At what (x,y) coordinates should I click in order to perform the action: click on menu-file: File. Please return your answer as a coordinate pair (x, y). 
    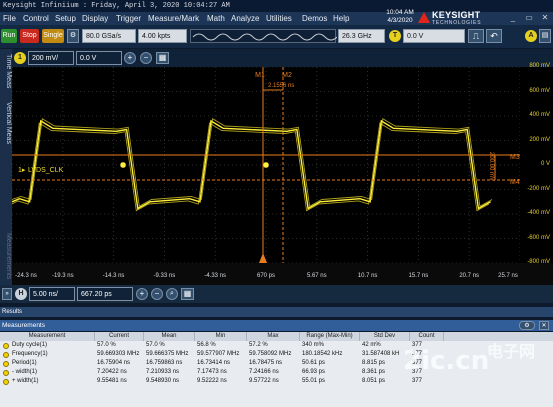
    Looking at the image, I should click on (9, 18).